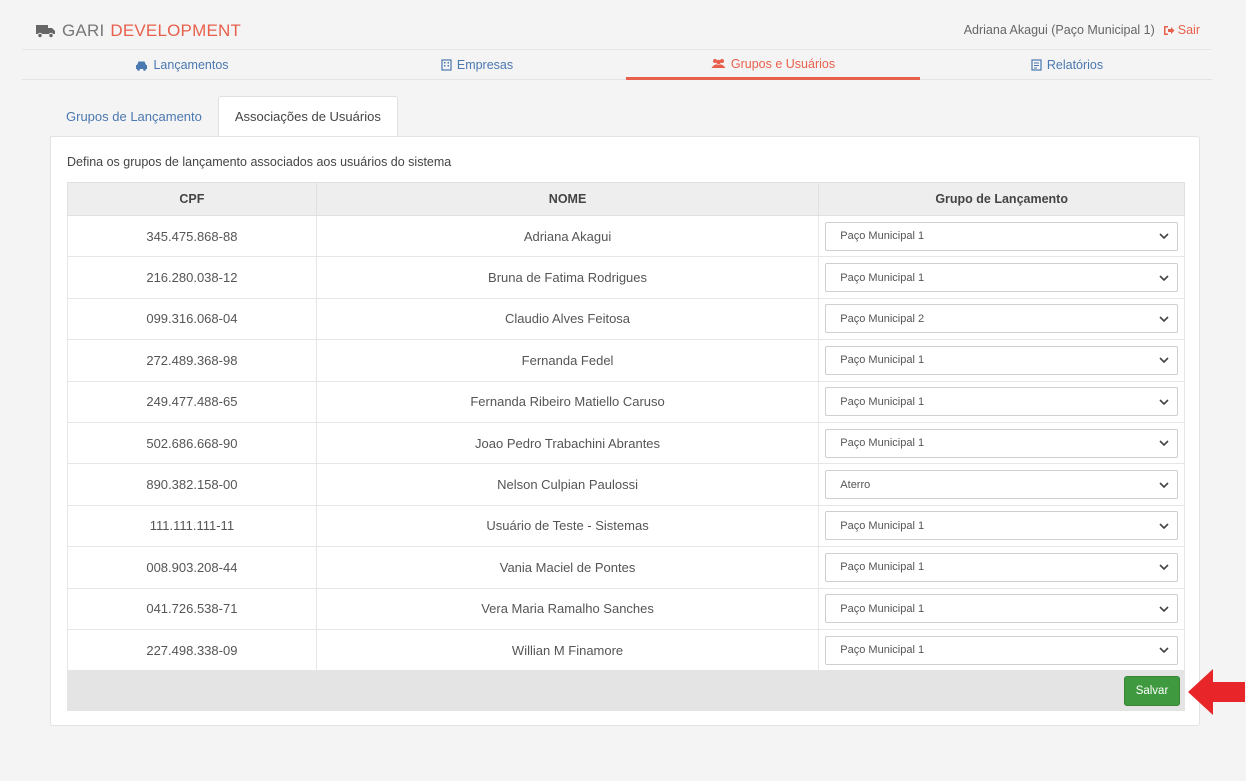 This screenshot has height=781, width=1246. What do you see at coordinates (485, 65) in the screenshot?
I see `nav-label: Empresas` at bounding box center [485, 65].